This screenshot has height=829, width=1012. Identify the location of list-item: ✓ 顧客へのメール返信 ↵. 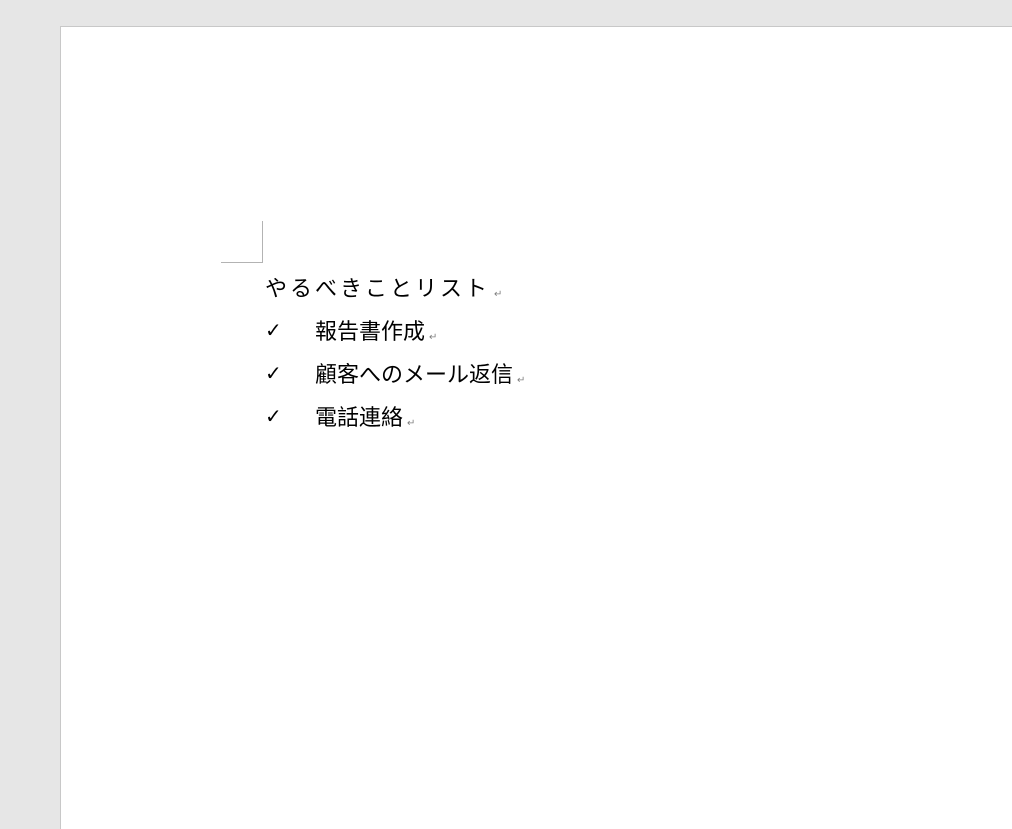
(395, 373).